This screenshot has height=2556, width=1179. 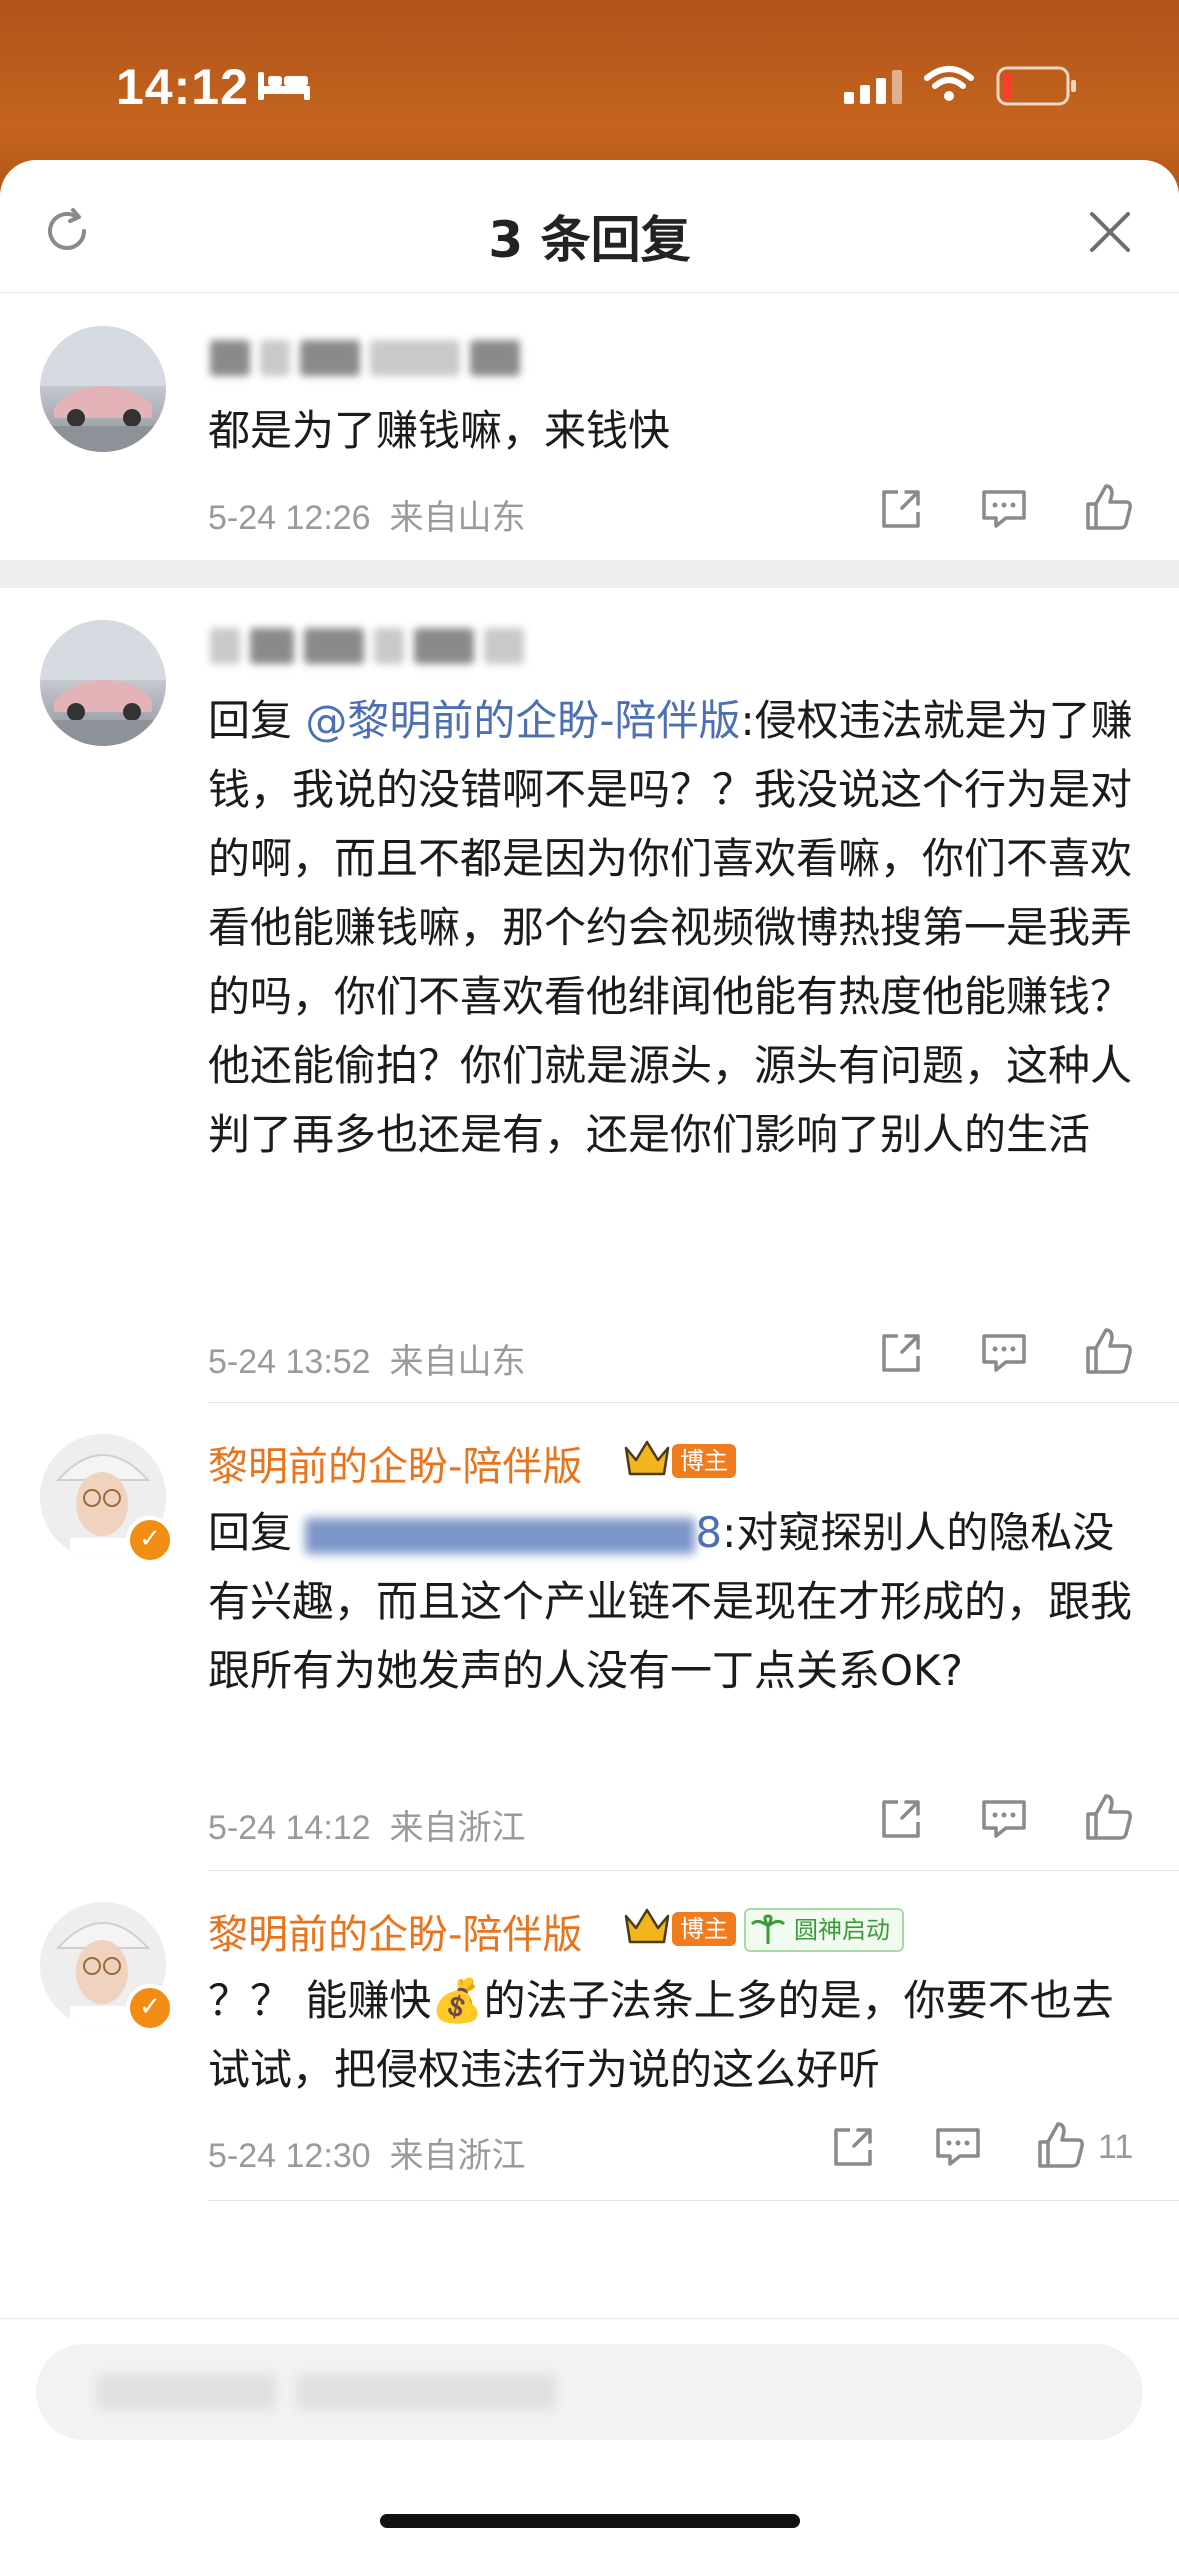 I want to click on comment-text: 都是为了赚钱嘛，来钱快, so click(x=439, y=430).